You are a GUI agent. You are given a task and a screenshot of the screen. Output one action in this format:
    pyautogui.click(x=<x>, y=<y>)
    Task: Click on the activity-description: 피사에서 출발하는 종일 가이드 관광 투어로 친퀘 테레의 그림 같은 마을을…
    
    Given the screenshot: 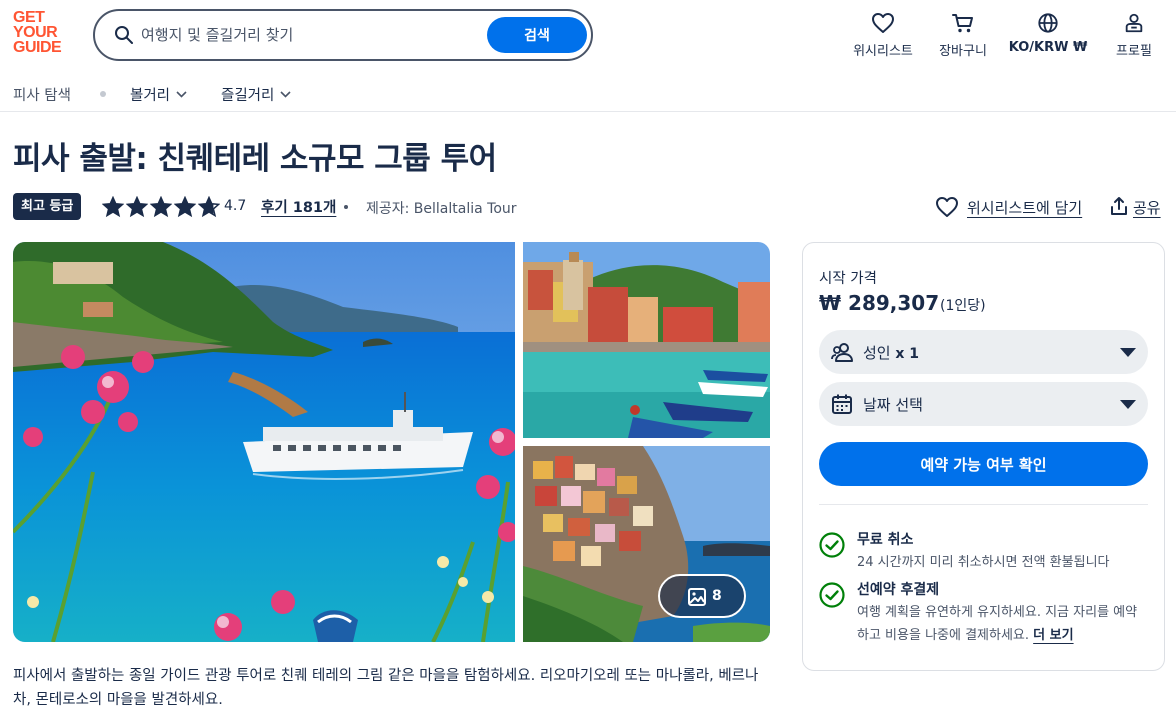 What is the action you would take?
    pyautogui.click(x=386, y=688)
    